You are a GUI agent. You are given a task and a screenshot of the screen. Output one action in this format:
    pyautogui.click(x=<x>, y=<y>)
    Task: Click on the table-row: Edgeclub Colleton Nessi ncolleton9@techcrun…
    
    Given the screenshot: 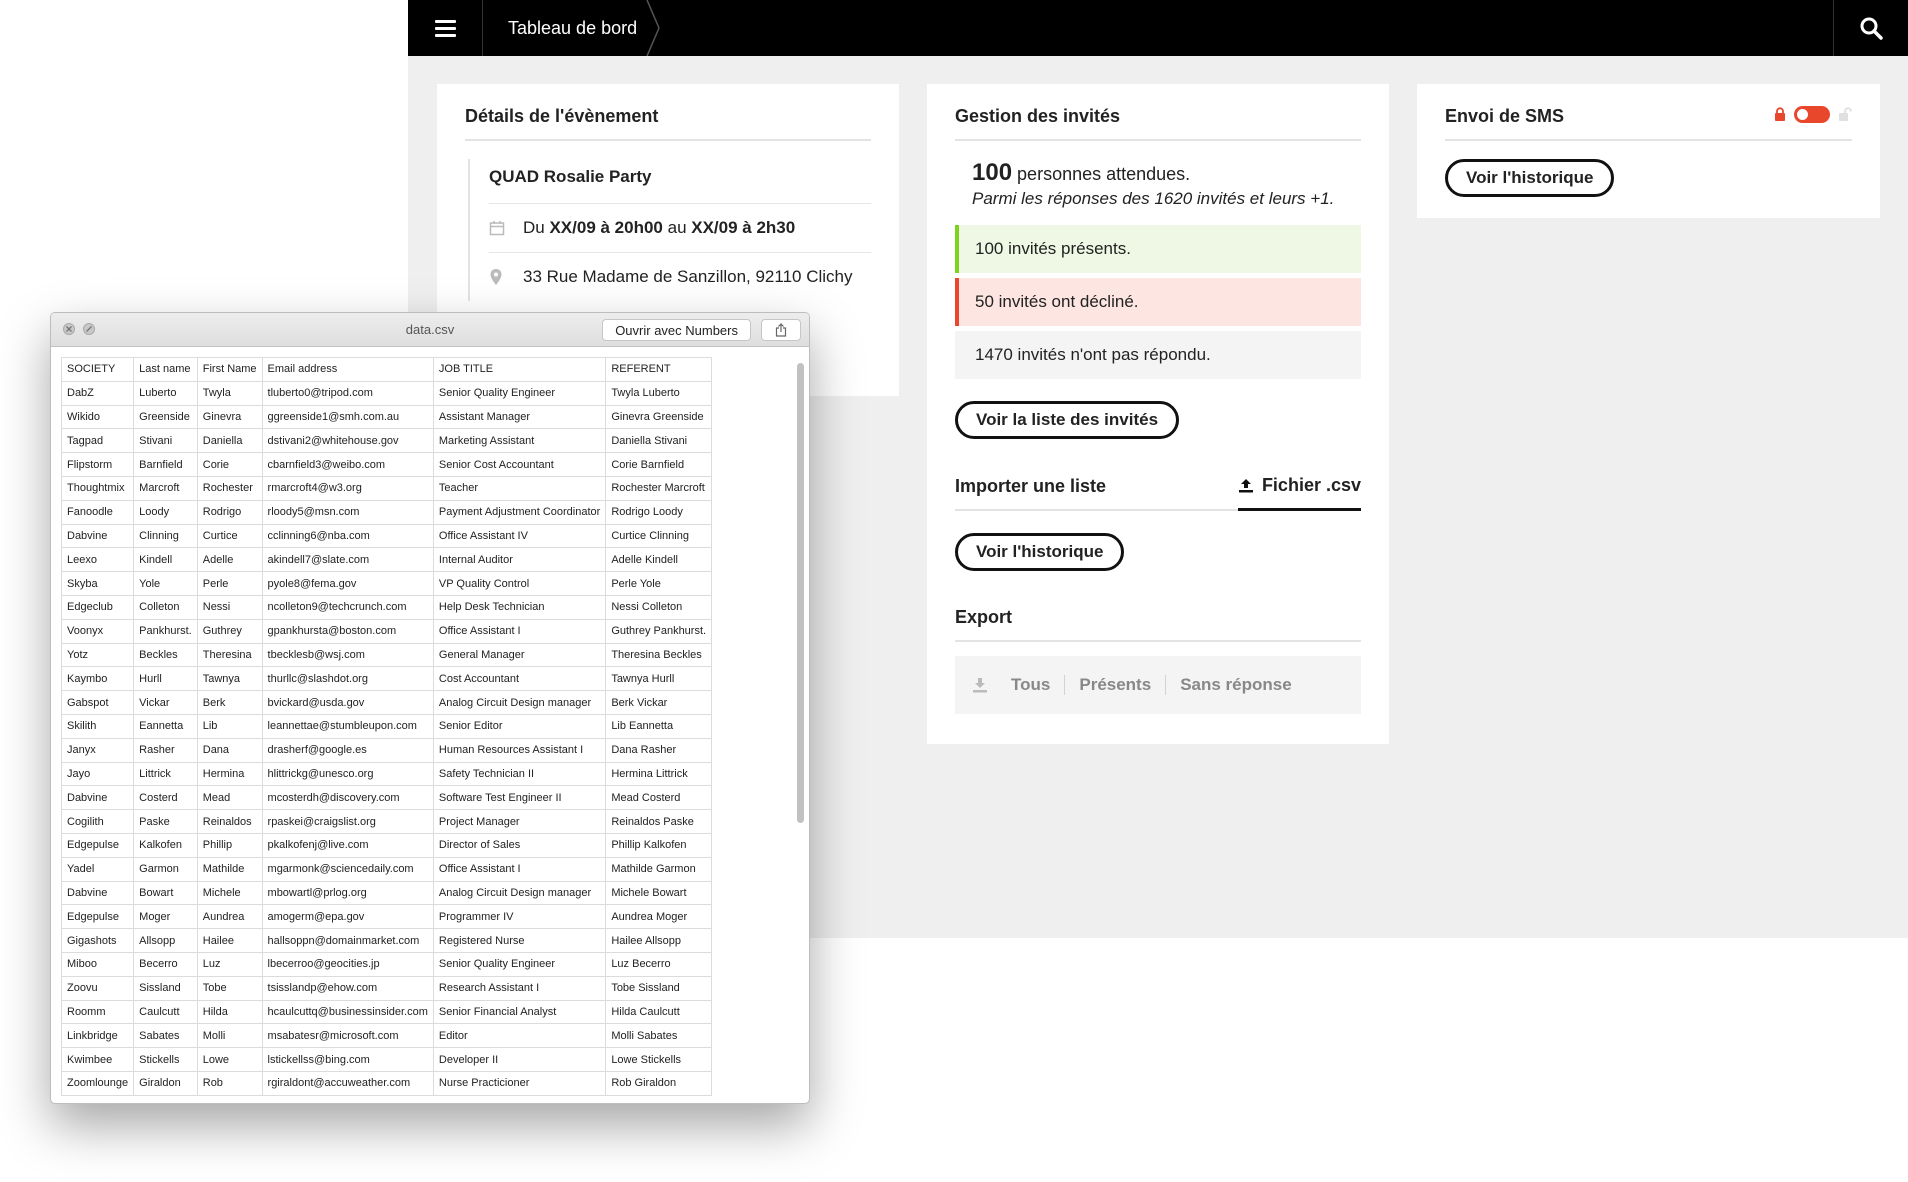 What is the action you would take?
    pyautogui.click(x=387, y=607)
    